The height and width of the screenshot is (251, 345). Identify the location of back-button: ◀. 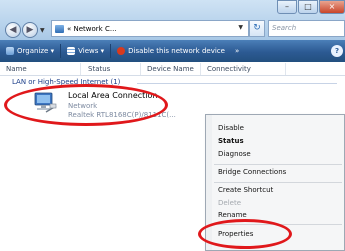
(13, 30).